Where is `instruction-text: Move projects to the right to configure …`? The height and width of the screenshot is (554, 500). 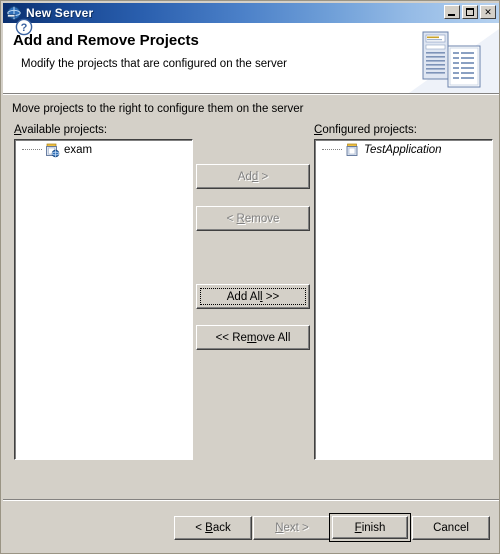 instruction-text: Move projects to the right to configure … is located at coordinates (158, 109).